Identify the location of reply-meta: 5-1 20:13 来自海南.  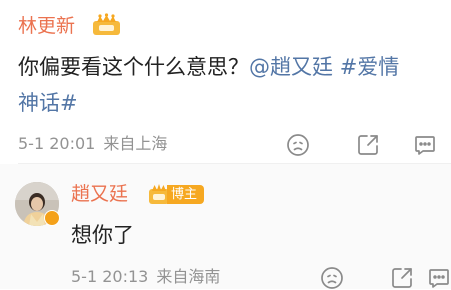
(145, 277).